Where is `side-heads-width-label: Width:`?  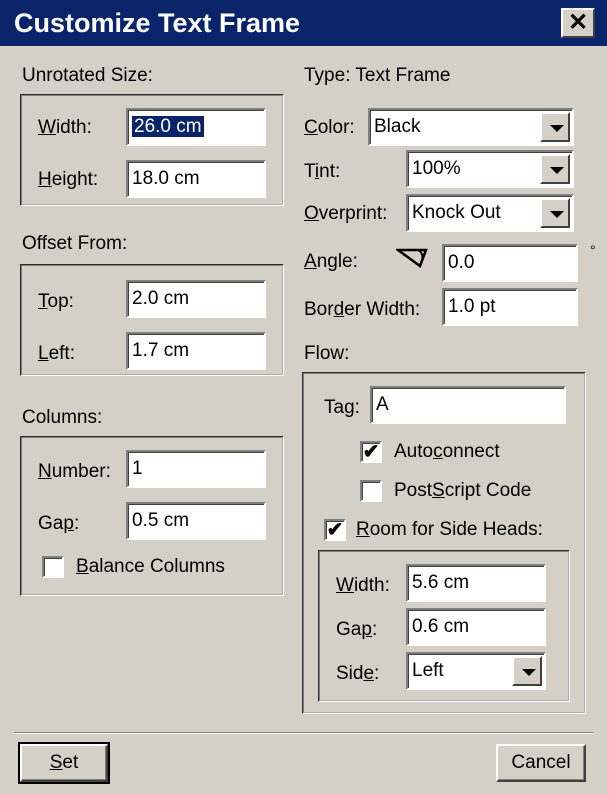 side-heads-width-label: Width: is located at coordinates (363, 585).